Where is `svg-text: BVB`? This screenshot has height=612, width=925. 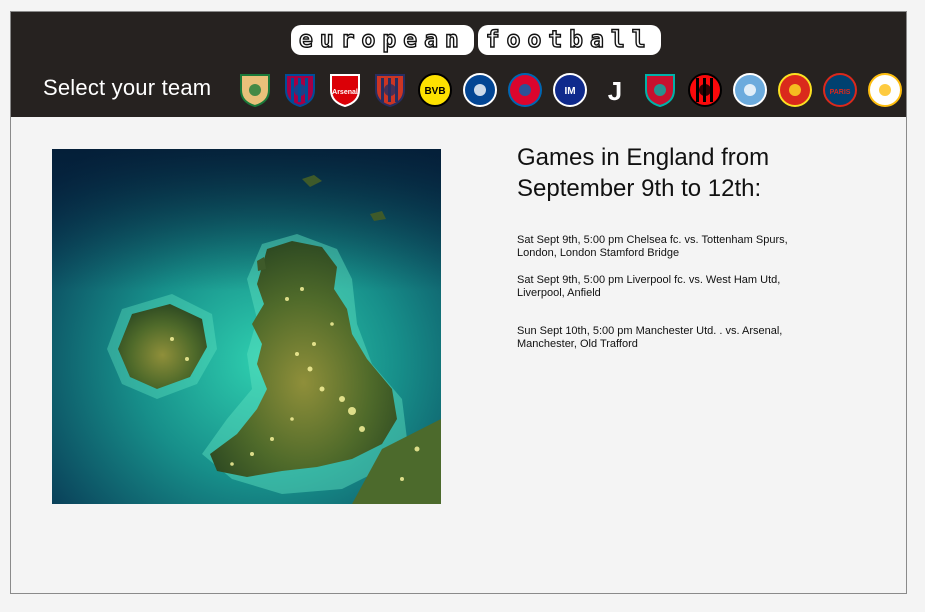 svg-text: BVB is located at coordinates (434, 91).